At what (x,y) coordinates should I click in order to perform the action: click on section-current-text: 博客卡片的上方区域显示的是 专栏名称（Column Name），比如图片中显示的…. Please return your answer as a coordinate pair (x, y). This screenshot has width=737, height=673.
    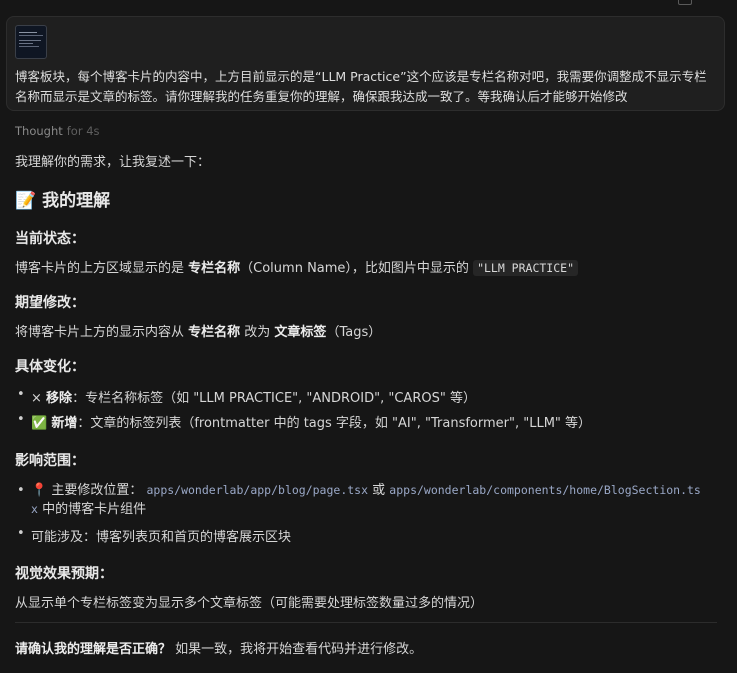
    Looking at the image, I should click on (296, 266).